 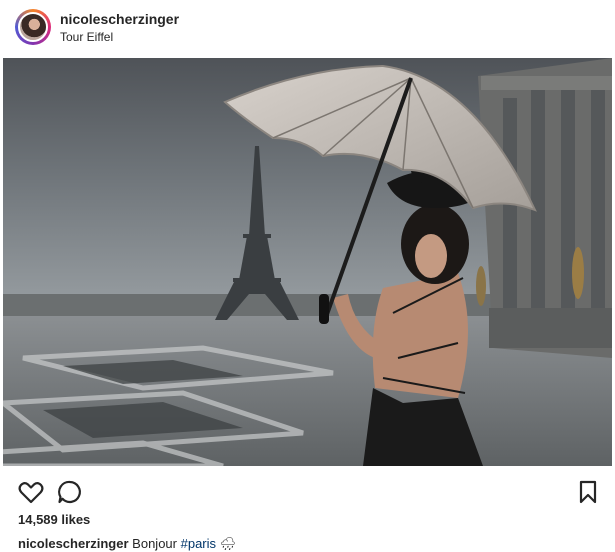 I want to click on comment-icon, so click(x=69, y=492).